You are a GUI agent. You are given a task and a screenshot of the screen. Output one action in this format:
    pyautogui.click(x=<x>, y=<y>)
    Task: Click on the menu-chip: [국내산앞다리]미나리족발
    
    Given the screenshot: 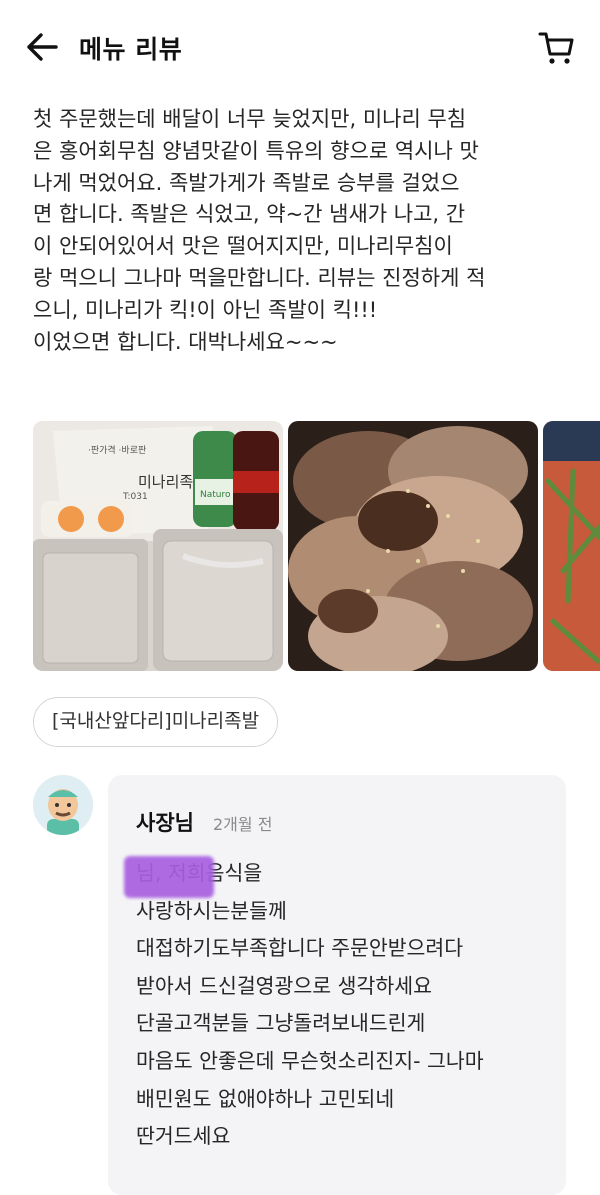 What is the action you would take?
    pyautogui.click(x=156, y=722)
    